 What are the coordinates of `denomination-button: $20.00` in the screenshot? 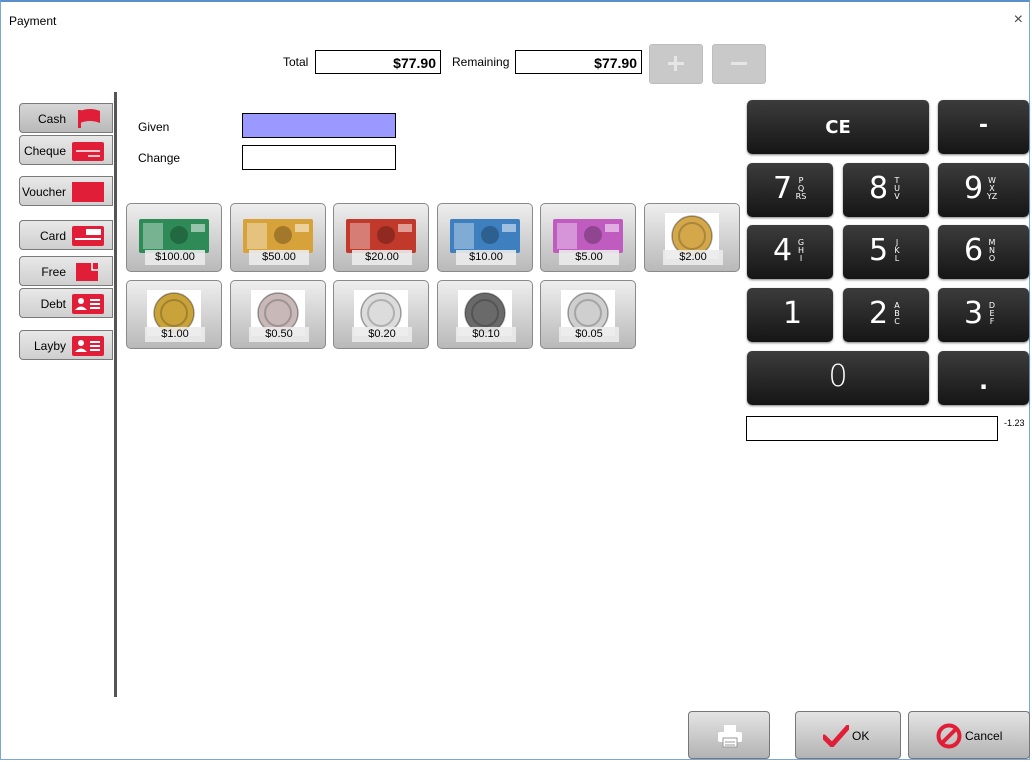 It's located at (381, 237).